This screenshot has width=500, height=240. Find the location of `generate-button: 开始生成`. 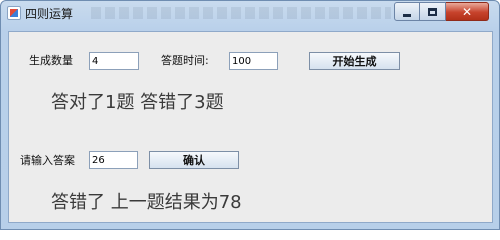

generate-button: 开始生成 is located at coordinates (354, 61).